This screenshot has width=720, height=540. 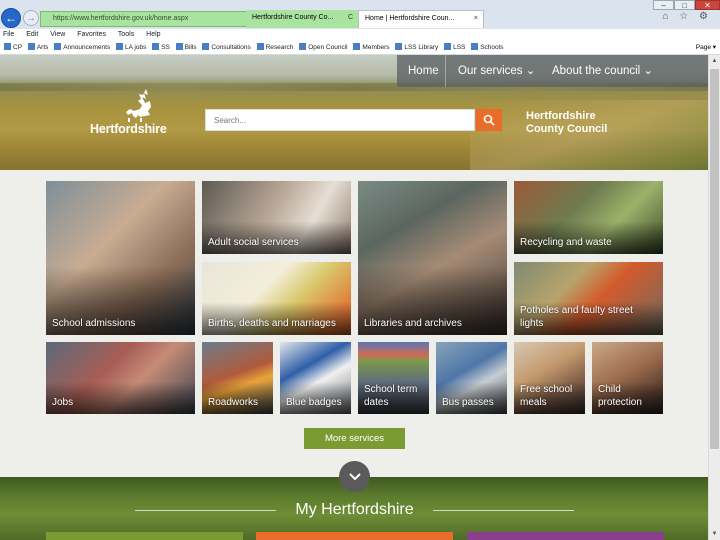 I want to click on more-services-button: More services, so click(x=354, y=438).